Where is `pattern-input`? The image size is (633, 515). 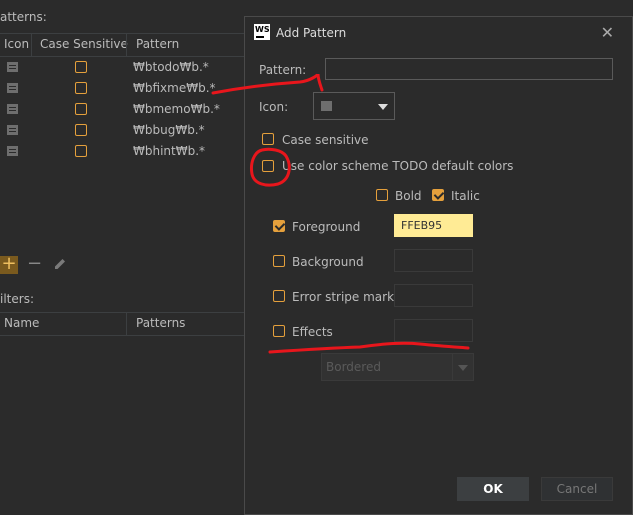
pattern-input is located at coordinates (469, 69).